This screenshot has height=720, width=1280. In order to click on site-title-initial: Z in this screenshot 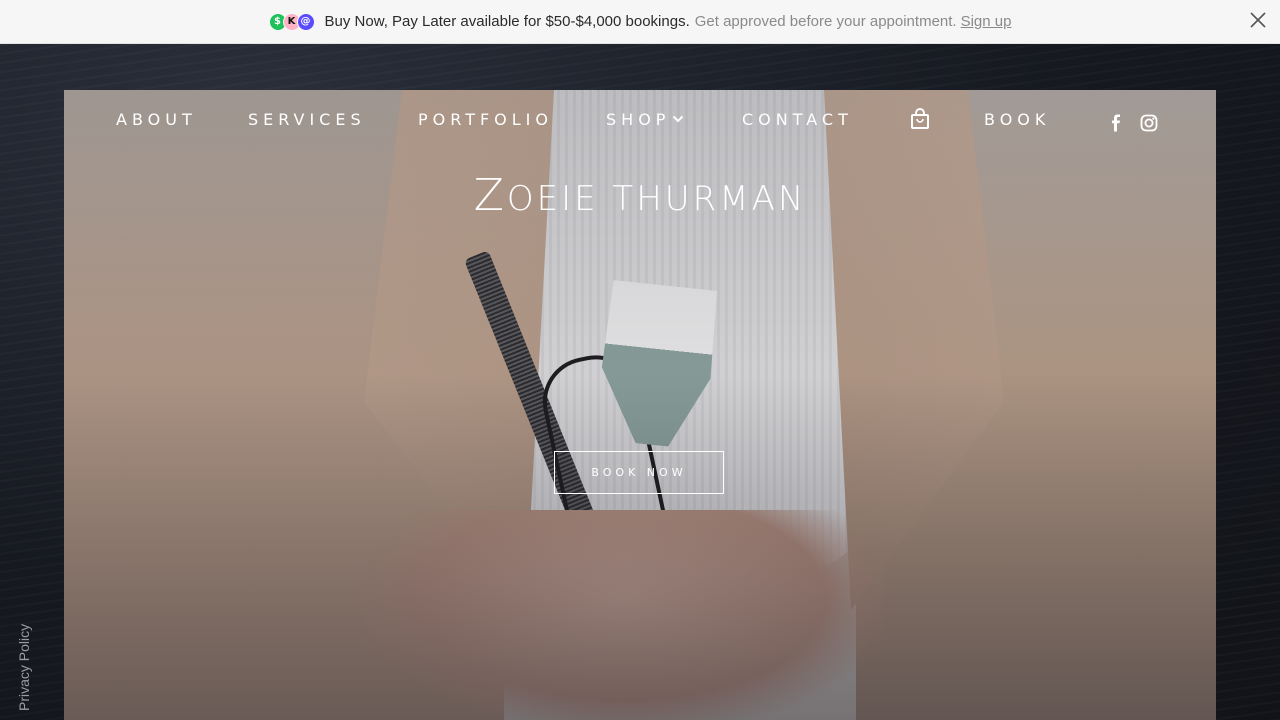, I will do `click(490, 195)`.